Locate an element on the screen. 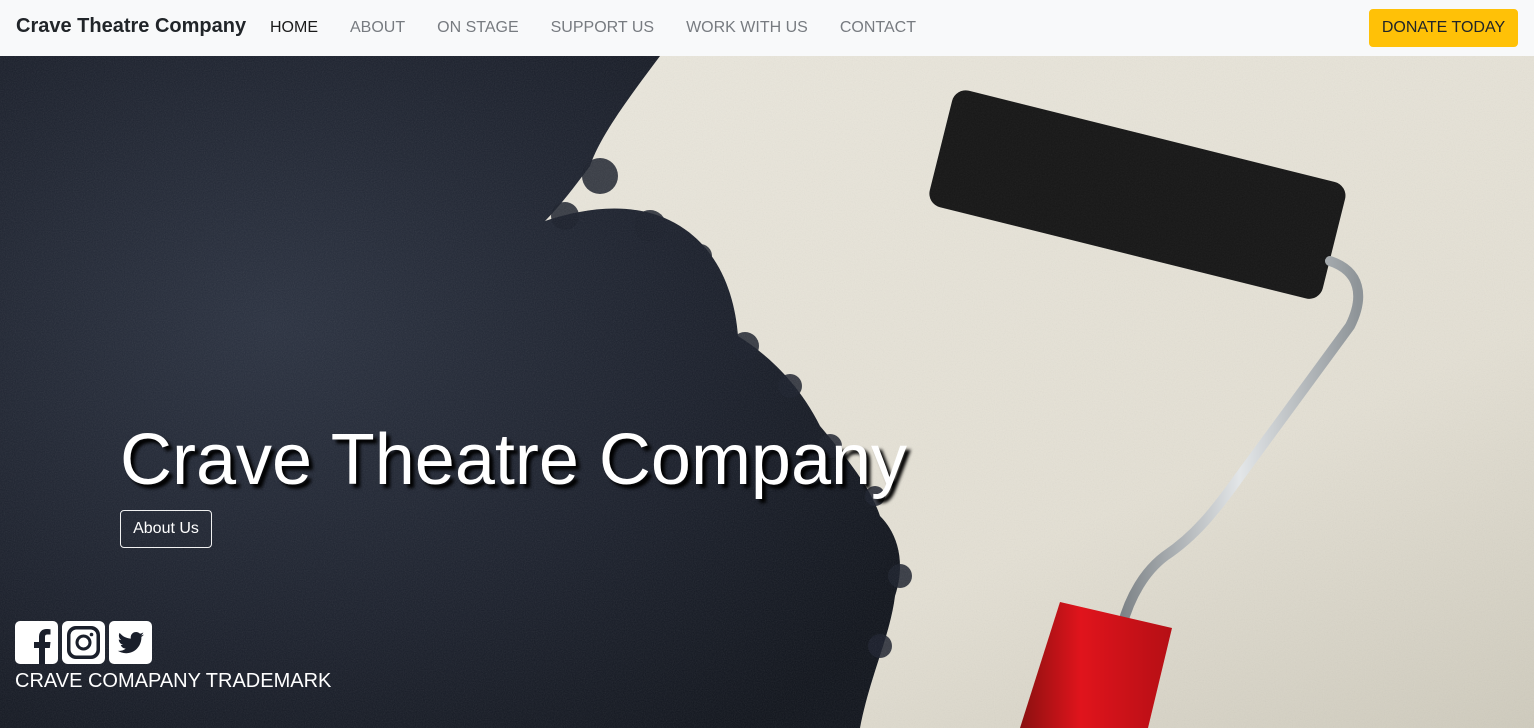 The height and width of the screenshot is (728, 1534). nav-link-contact: CONTACT is located at coordinates (878, 28).